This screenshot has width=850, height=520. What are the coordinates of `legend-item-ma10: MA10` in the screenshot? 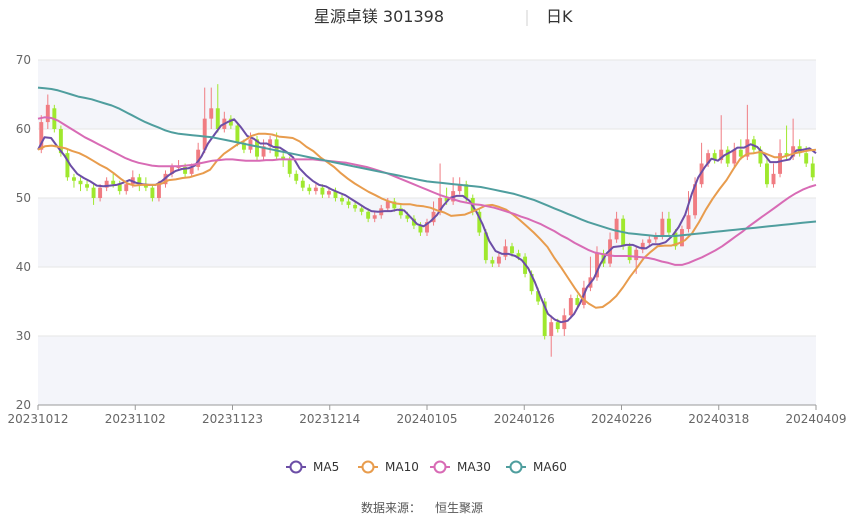 It's located at (388, 467).